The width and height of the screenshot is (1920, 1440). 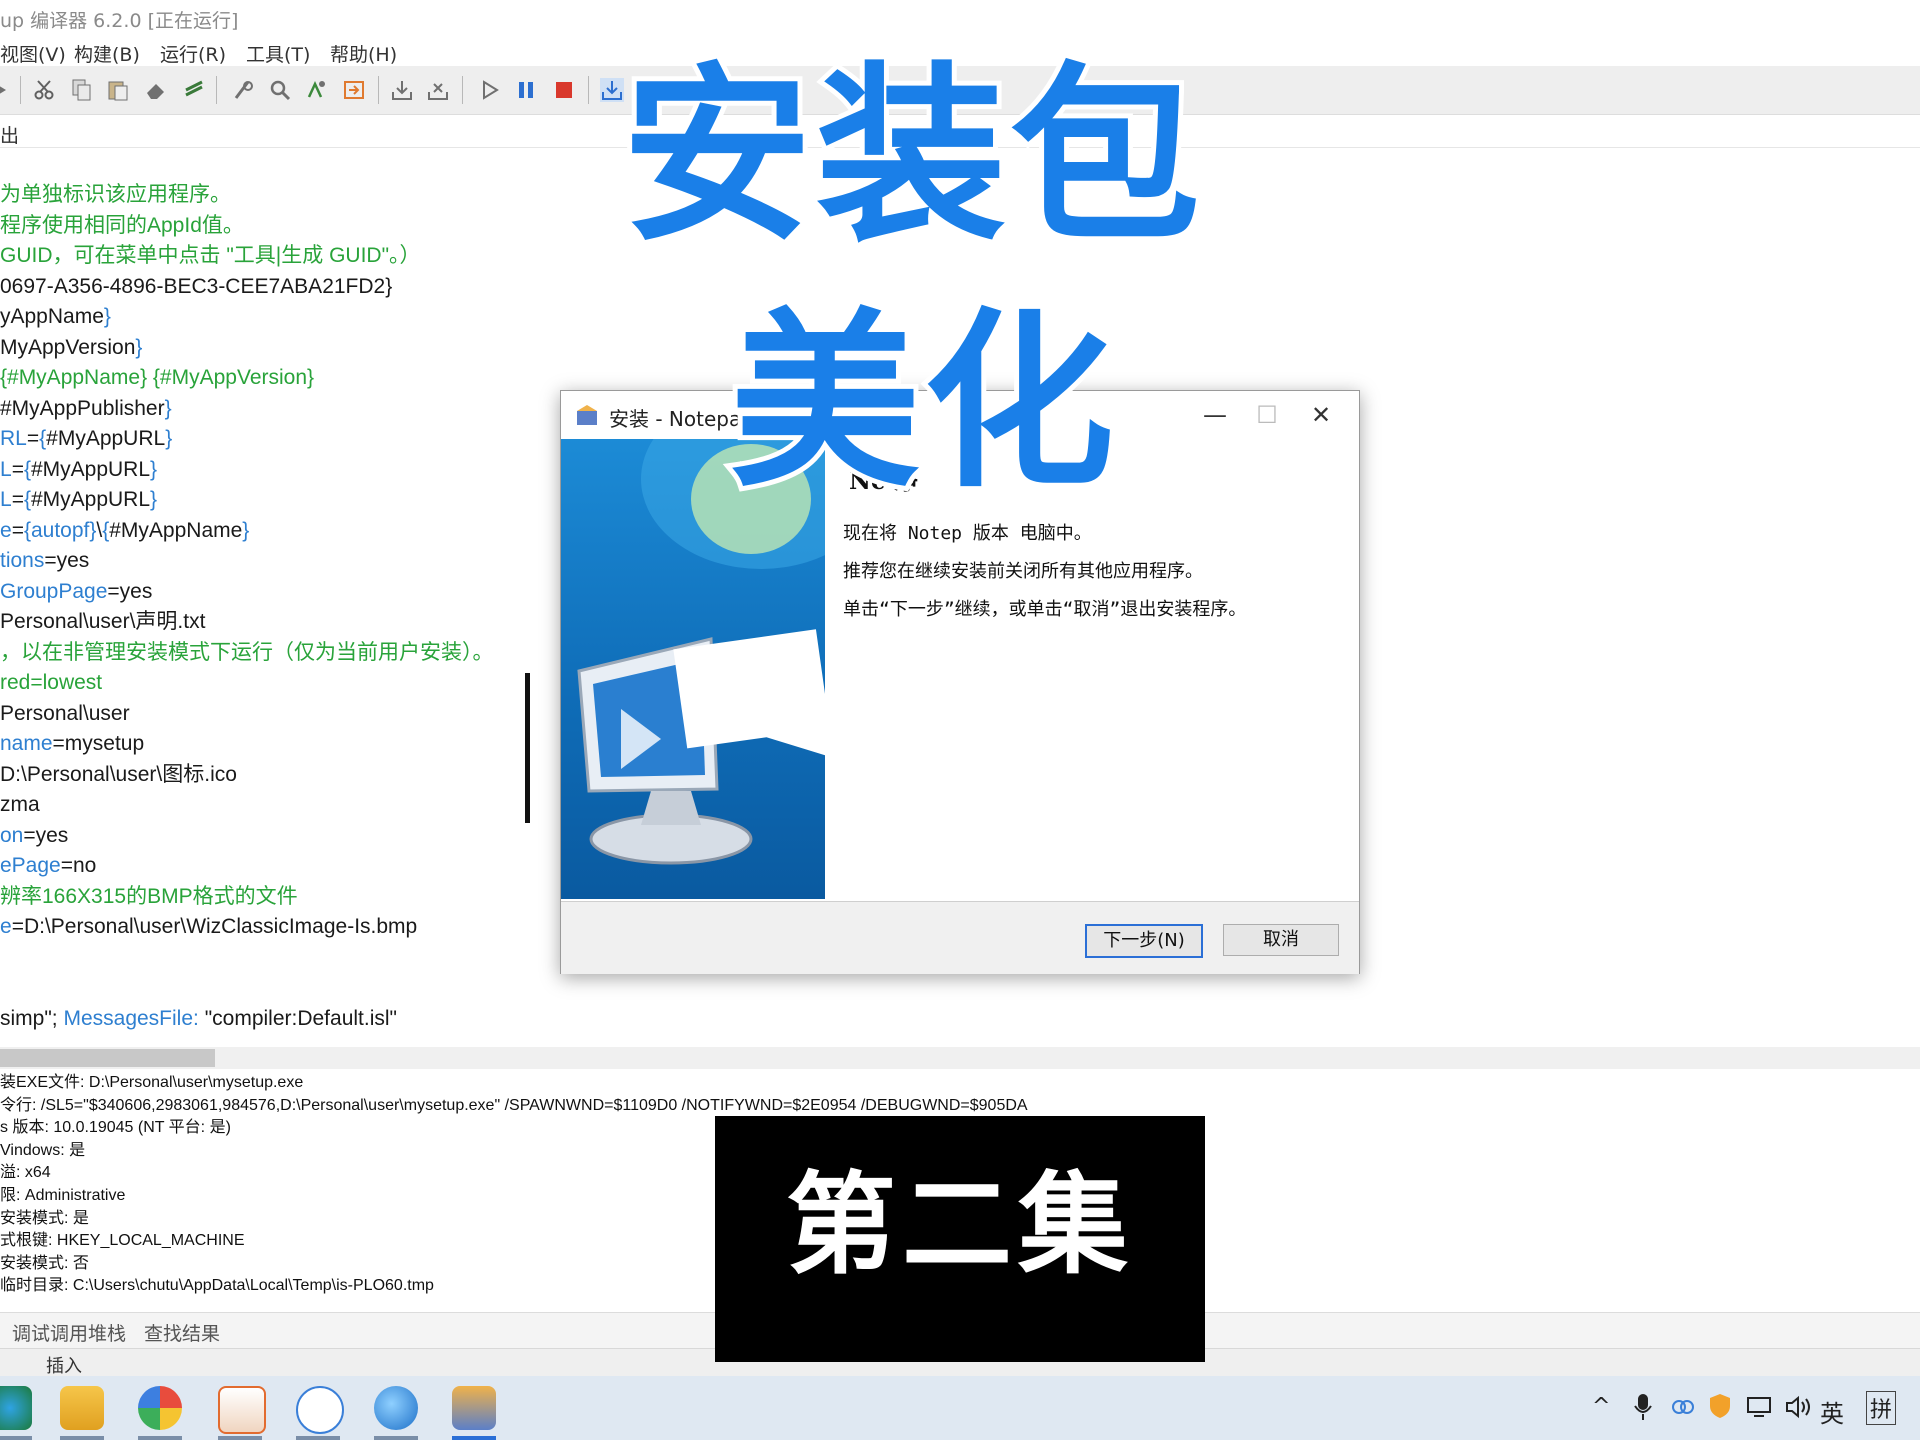 What do you see at coordinates (69, 1332) in the screenshot?
I see `tab-debug-call-stack: 调试调用堆栈` at bounding box center [69, 1332].